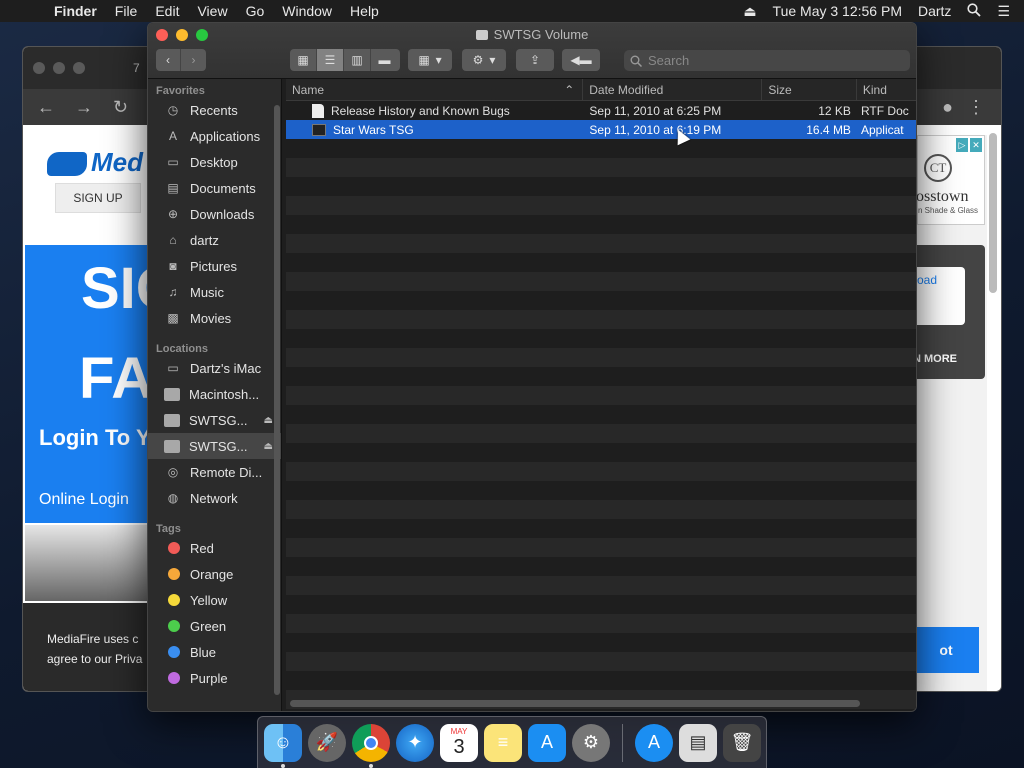 This screenshot has height=768, width=1024. What do you see at coordinates (373, 129) in the screenshot?
I see `file-name: Star Wars TSG` at bounding box center [373, 129].